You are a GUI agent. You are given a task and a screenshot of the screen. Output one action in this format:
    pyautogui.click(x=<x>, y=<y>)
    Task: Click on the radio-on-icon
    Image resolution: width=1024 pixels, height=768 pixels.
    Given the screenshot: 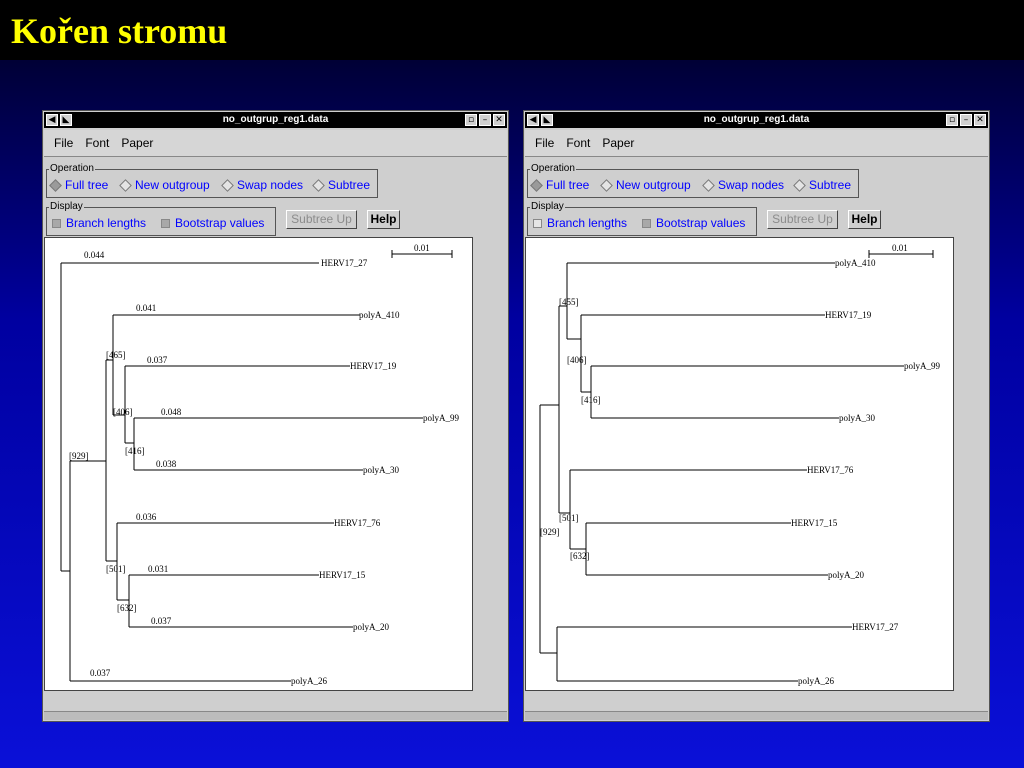 What is the action you would take?
    pyautogui.click(x=55, y=185)
    